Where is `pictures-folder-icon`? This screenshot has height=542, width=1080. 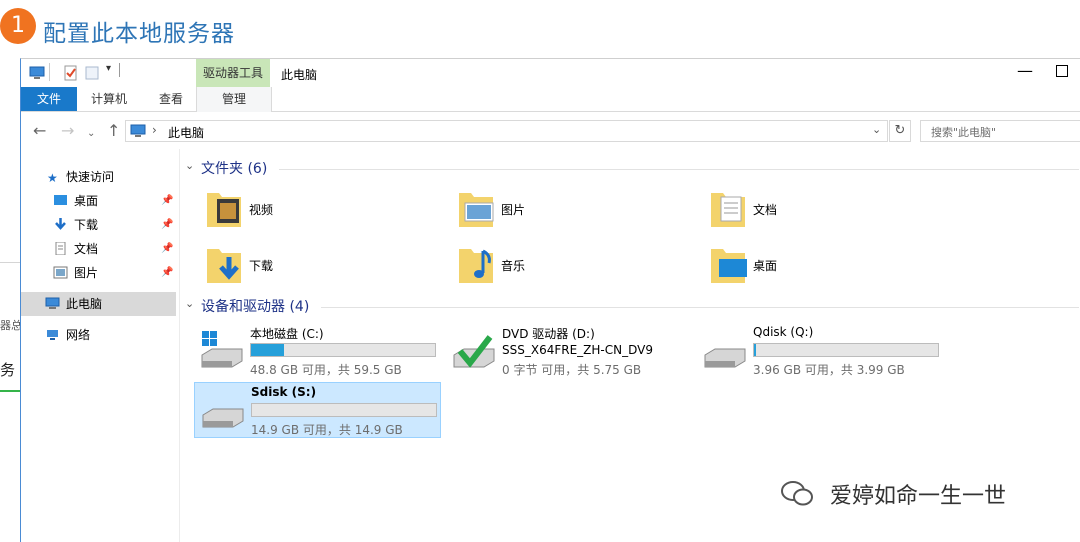 pictures-folder-icon is located at coordinates (476, 210).